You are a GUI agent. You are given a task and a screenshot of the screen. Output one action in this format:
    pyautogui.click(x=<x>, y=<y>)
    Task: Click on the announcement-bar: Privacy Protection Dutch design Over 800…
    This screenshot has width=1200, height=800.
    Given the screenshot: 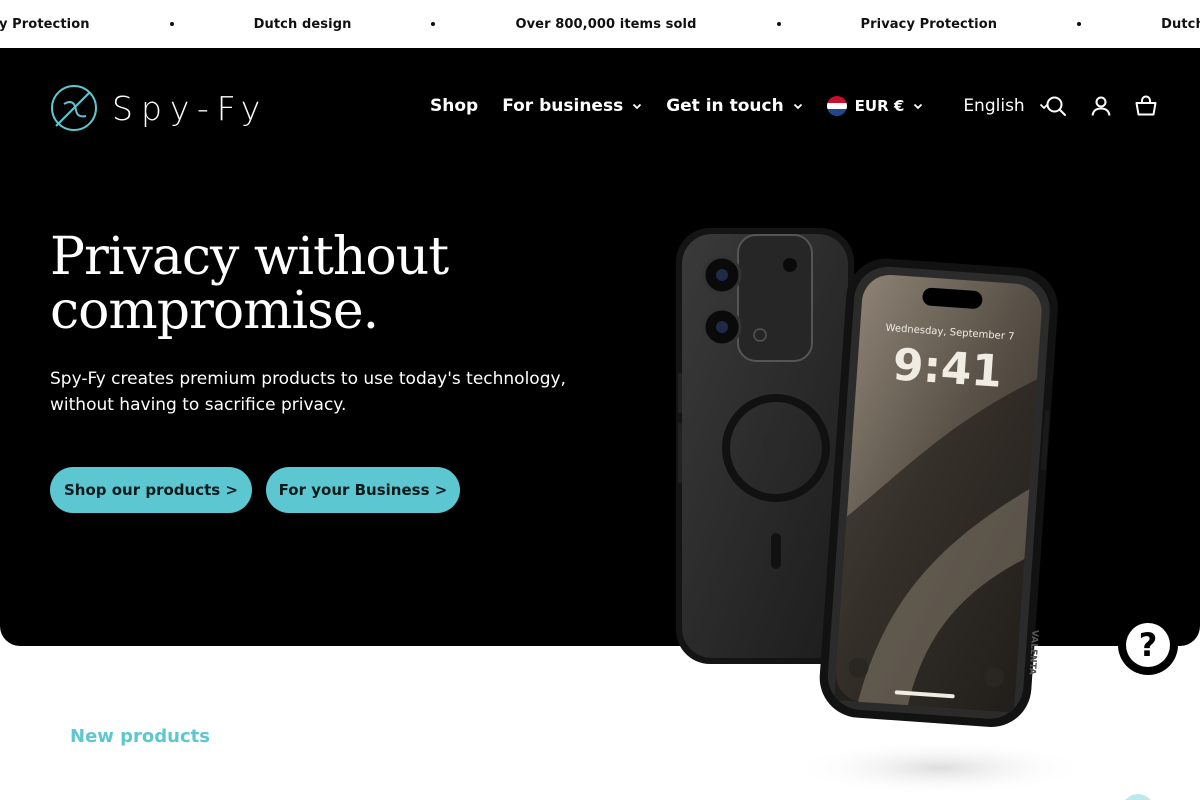 What is the action you would take?
    pyautogui.click(x=600, y=24)
    